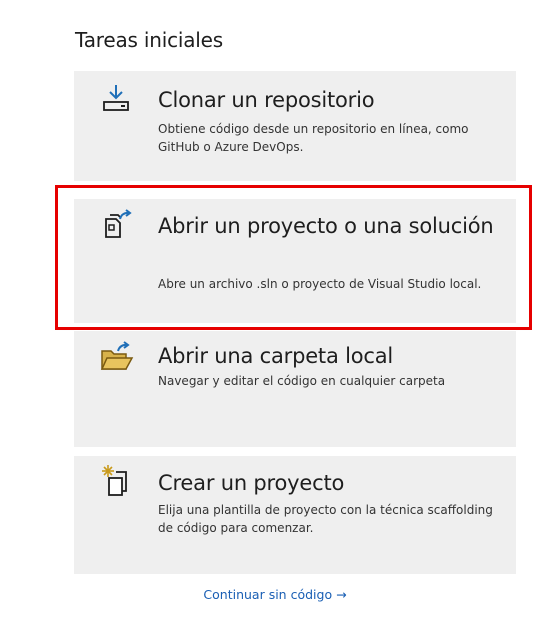  Describe the element at coordinates (116, 225) in the screenshot. I see `open-project-icon` at that location.